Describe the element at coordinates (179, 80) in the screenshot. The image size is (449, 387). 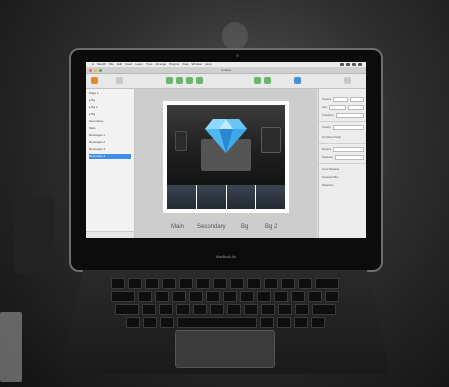
I see `subtract-icon` at that location.